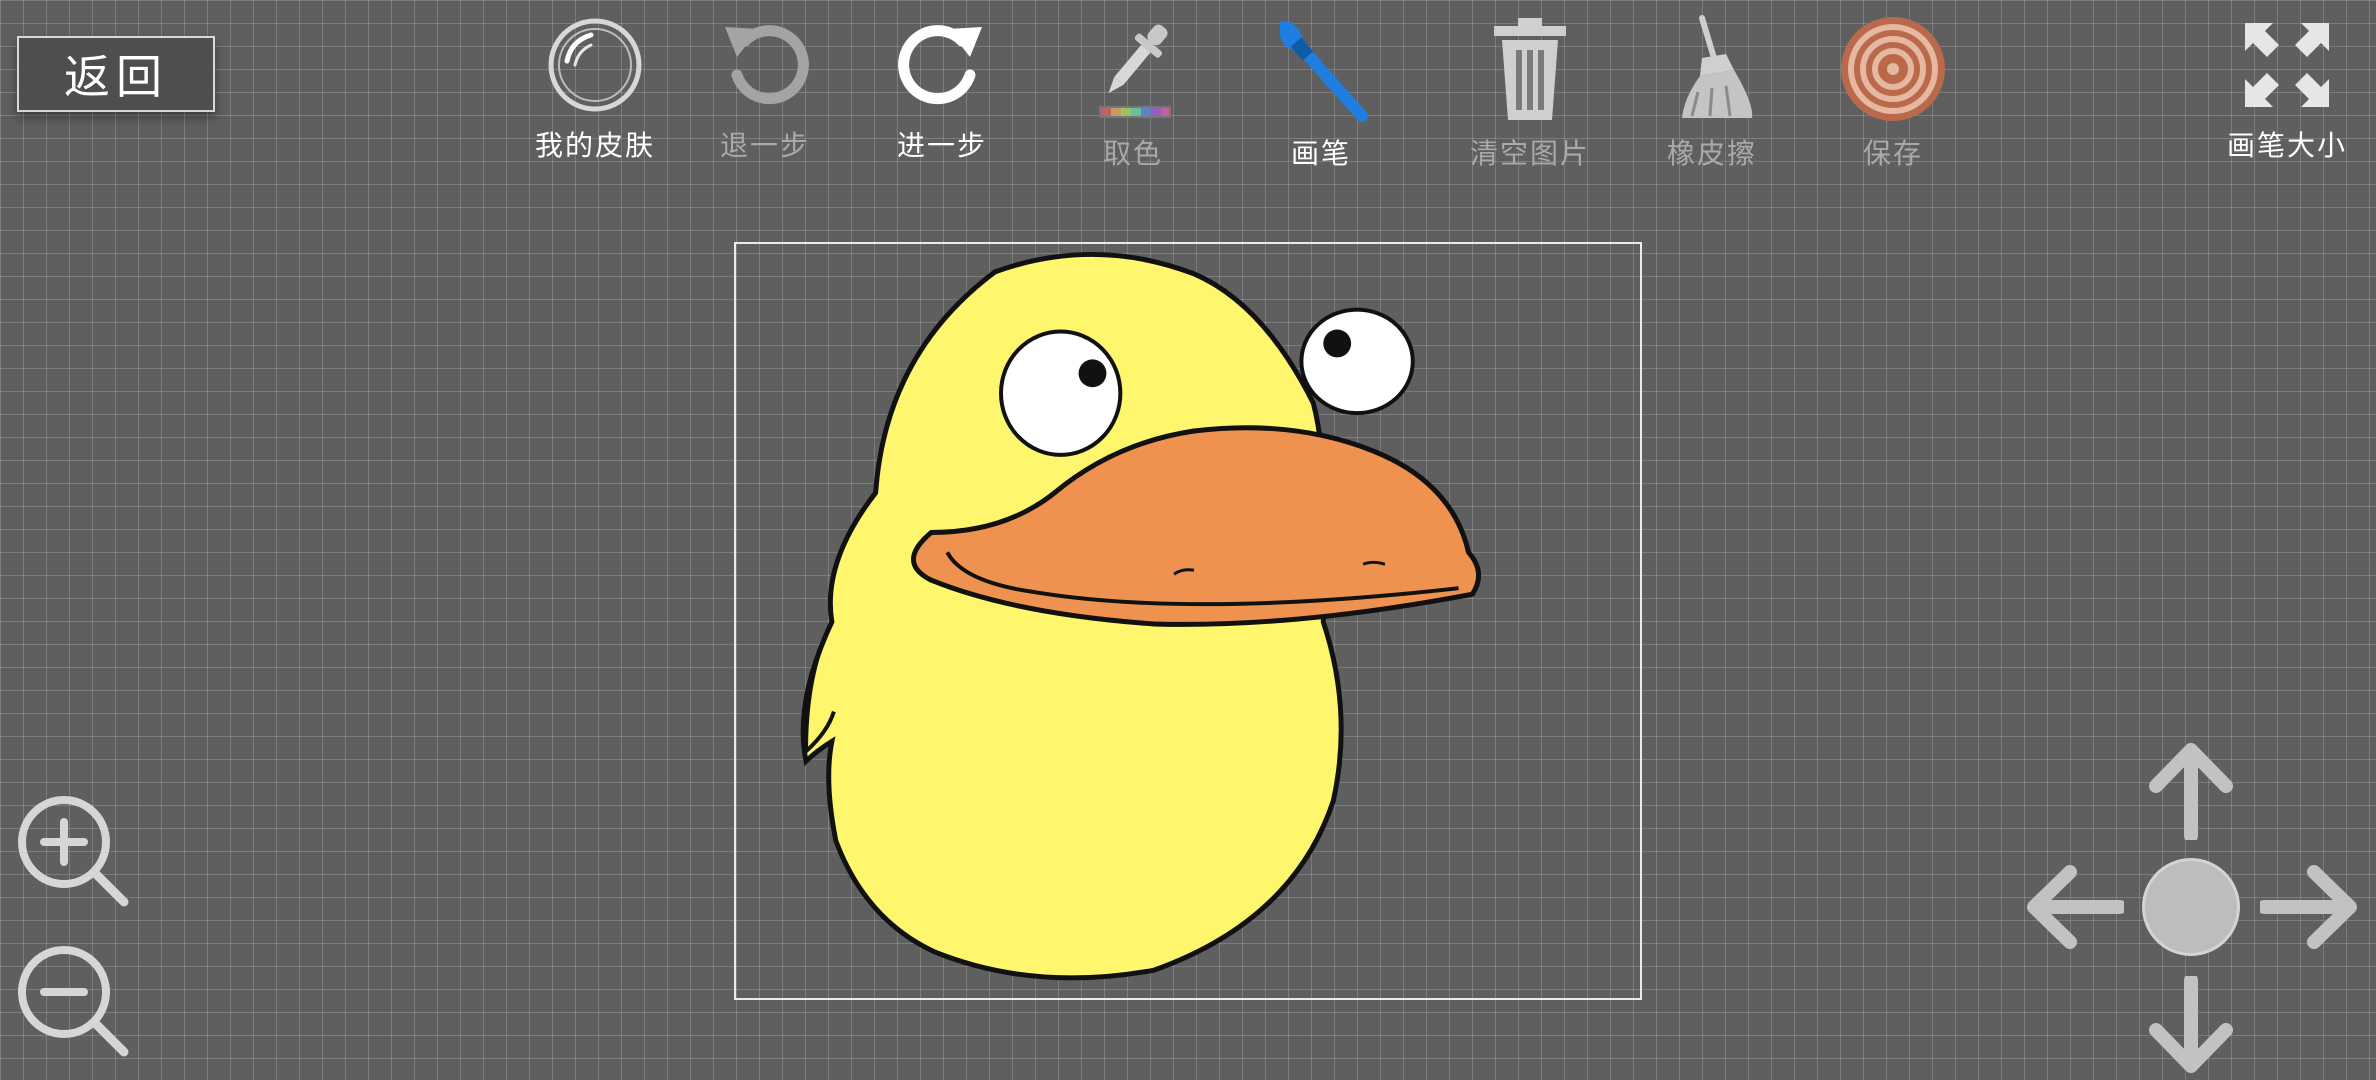 Image resolution: width=2376 pixels, height=1080 pixels. I want to click on eyedropper-icon, so click(1133, 69).